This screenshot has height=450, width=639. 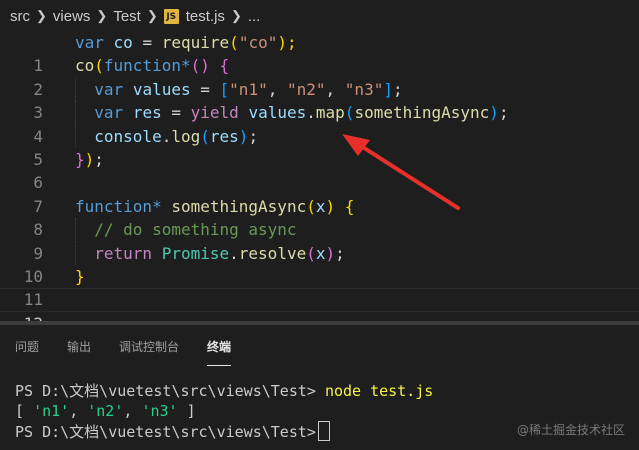 What do you see at coordinates (79, 346) in the screenshot?
I see `tab-output: 输出` at bounding box center [79, 346].